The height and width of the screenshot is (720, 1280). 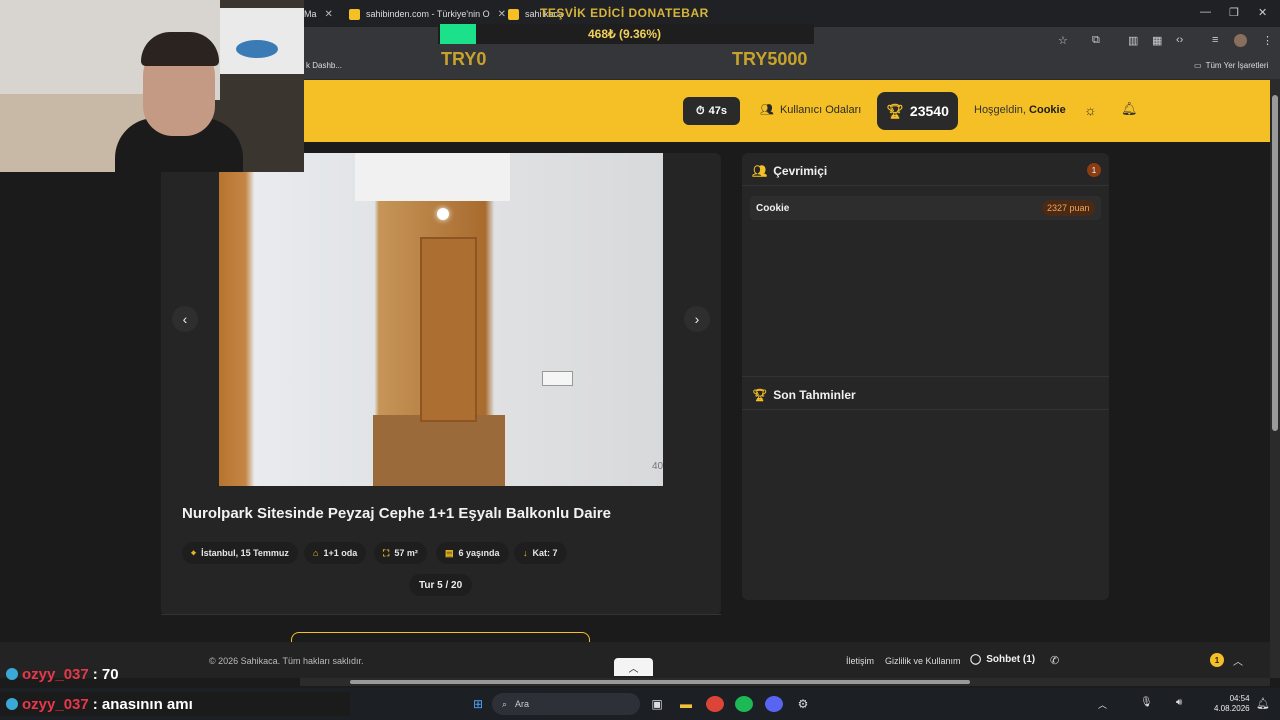 I want to click on spotify-icon, so click(x=744, y=704).